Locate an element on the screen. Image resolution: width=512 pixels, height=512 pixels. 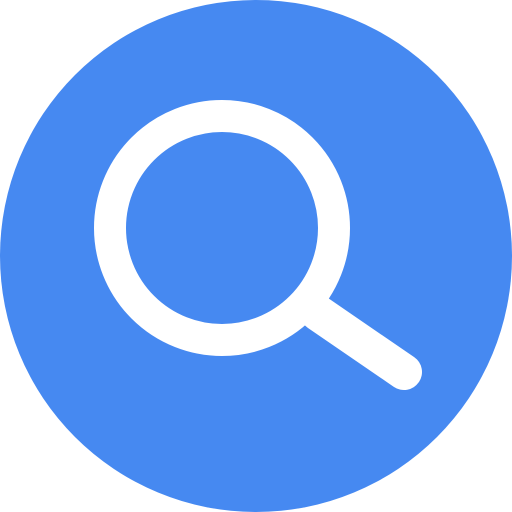
magnifier-handle is located at coordinates (361, 342).